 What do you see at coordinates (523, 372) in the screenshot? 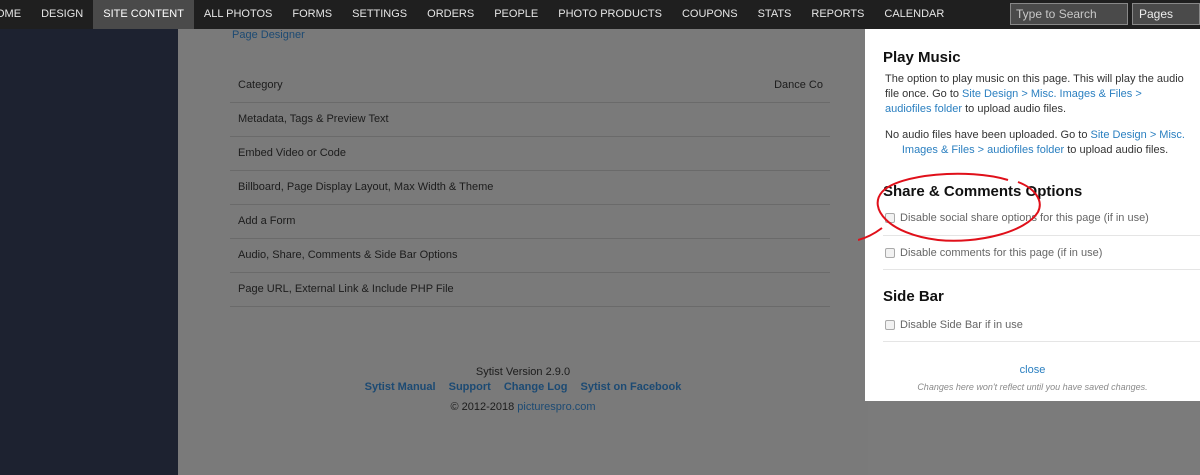
I see `version-text: Sytist Version 2.9.0` at bounding box center [523, 372].